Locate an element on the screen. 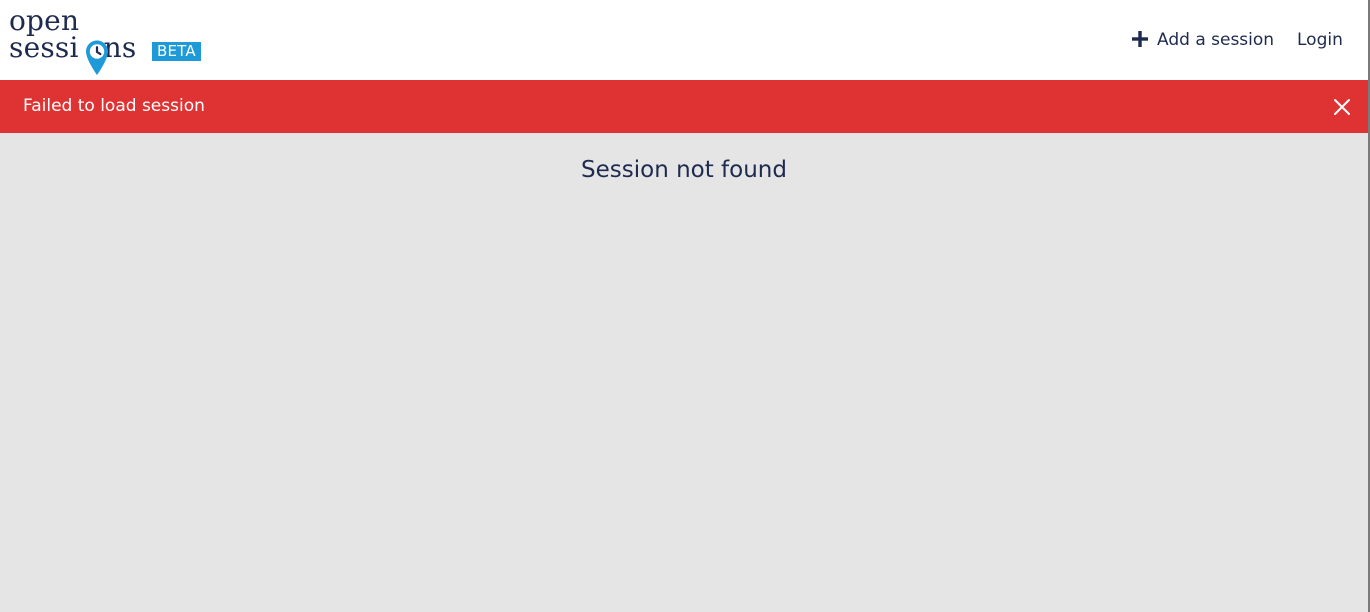 The width and height of the screenshot is (1370, 612). add-session-link: Add a session is located at coordinates (1203, 40).